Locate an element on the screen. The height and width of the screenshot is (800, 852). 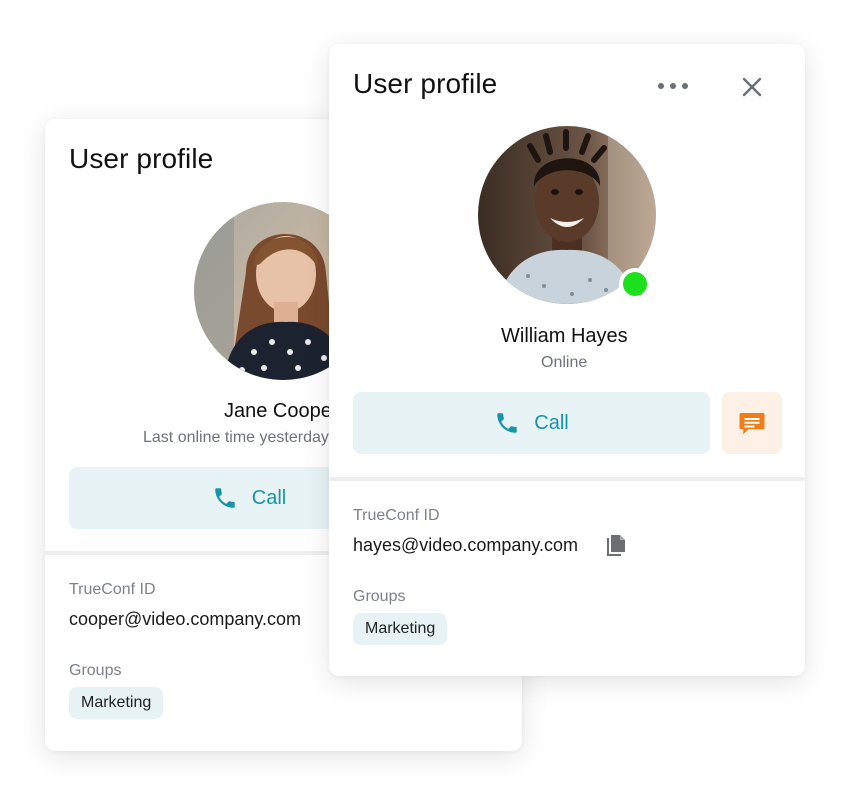
copy-icon is located at coordinates (616, 546).